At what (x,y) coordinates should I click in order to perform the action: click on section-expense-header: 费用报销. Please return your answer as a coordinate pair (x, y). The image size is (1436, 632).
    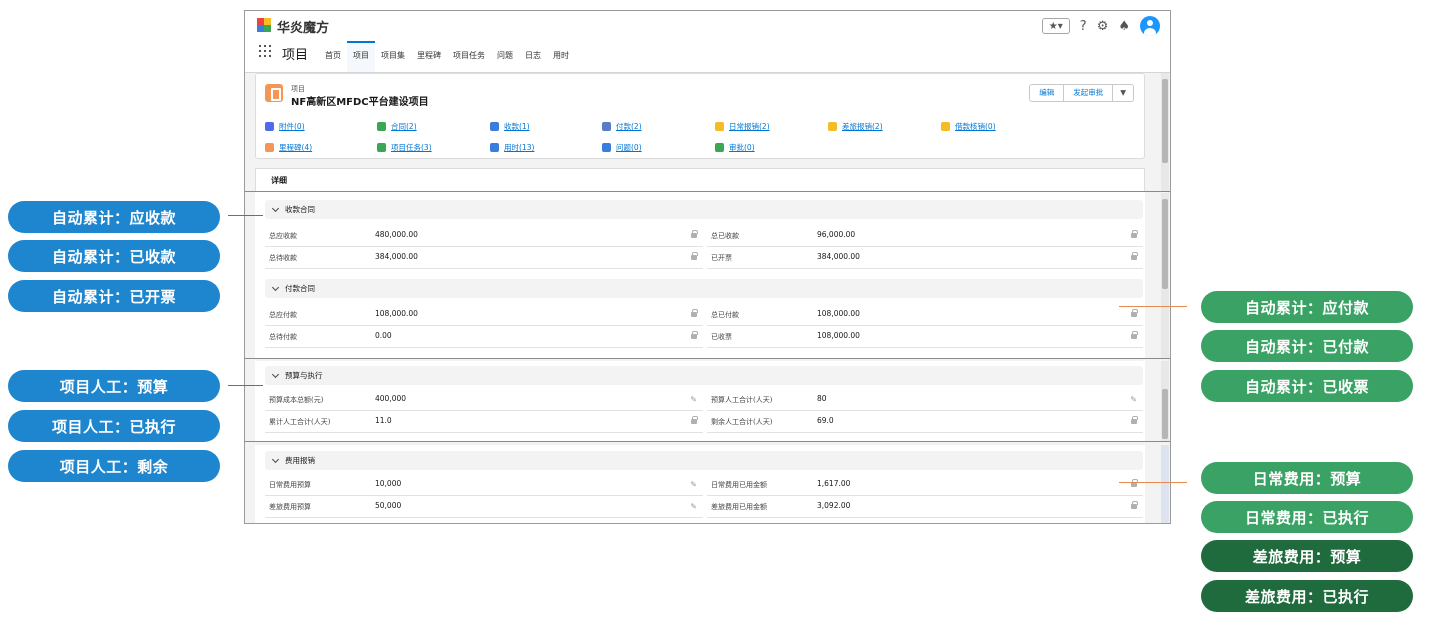
    Looking at the image, I should click on (704, 460).